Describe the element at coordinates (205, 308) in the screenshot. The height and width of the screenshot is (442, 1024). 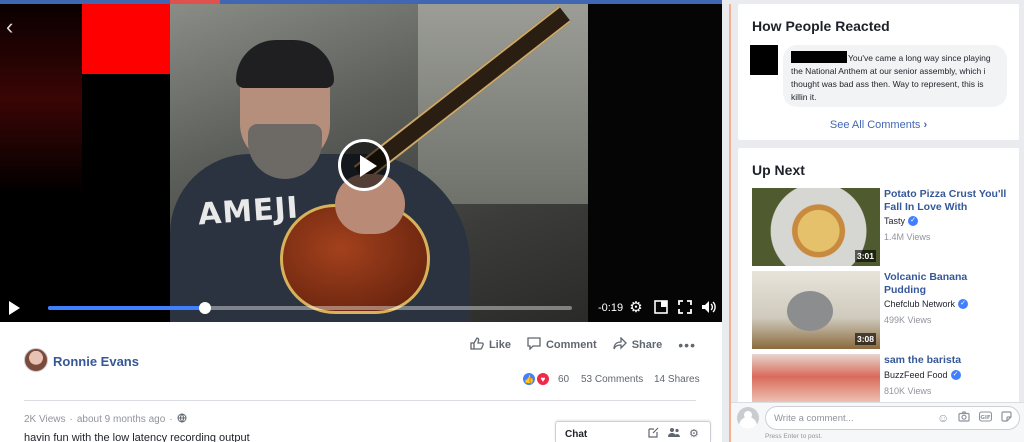
I see `progress-knob` at that location.